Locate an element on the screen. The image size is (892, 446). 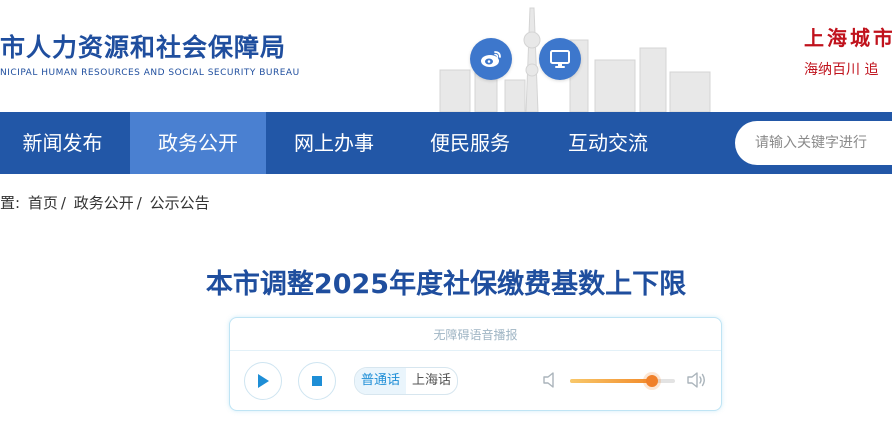
breadcrumb-announcements: 公示公告 is located at coordinates (180, 203).